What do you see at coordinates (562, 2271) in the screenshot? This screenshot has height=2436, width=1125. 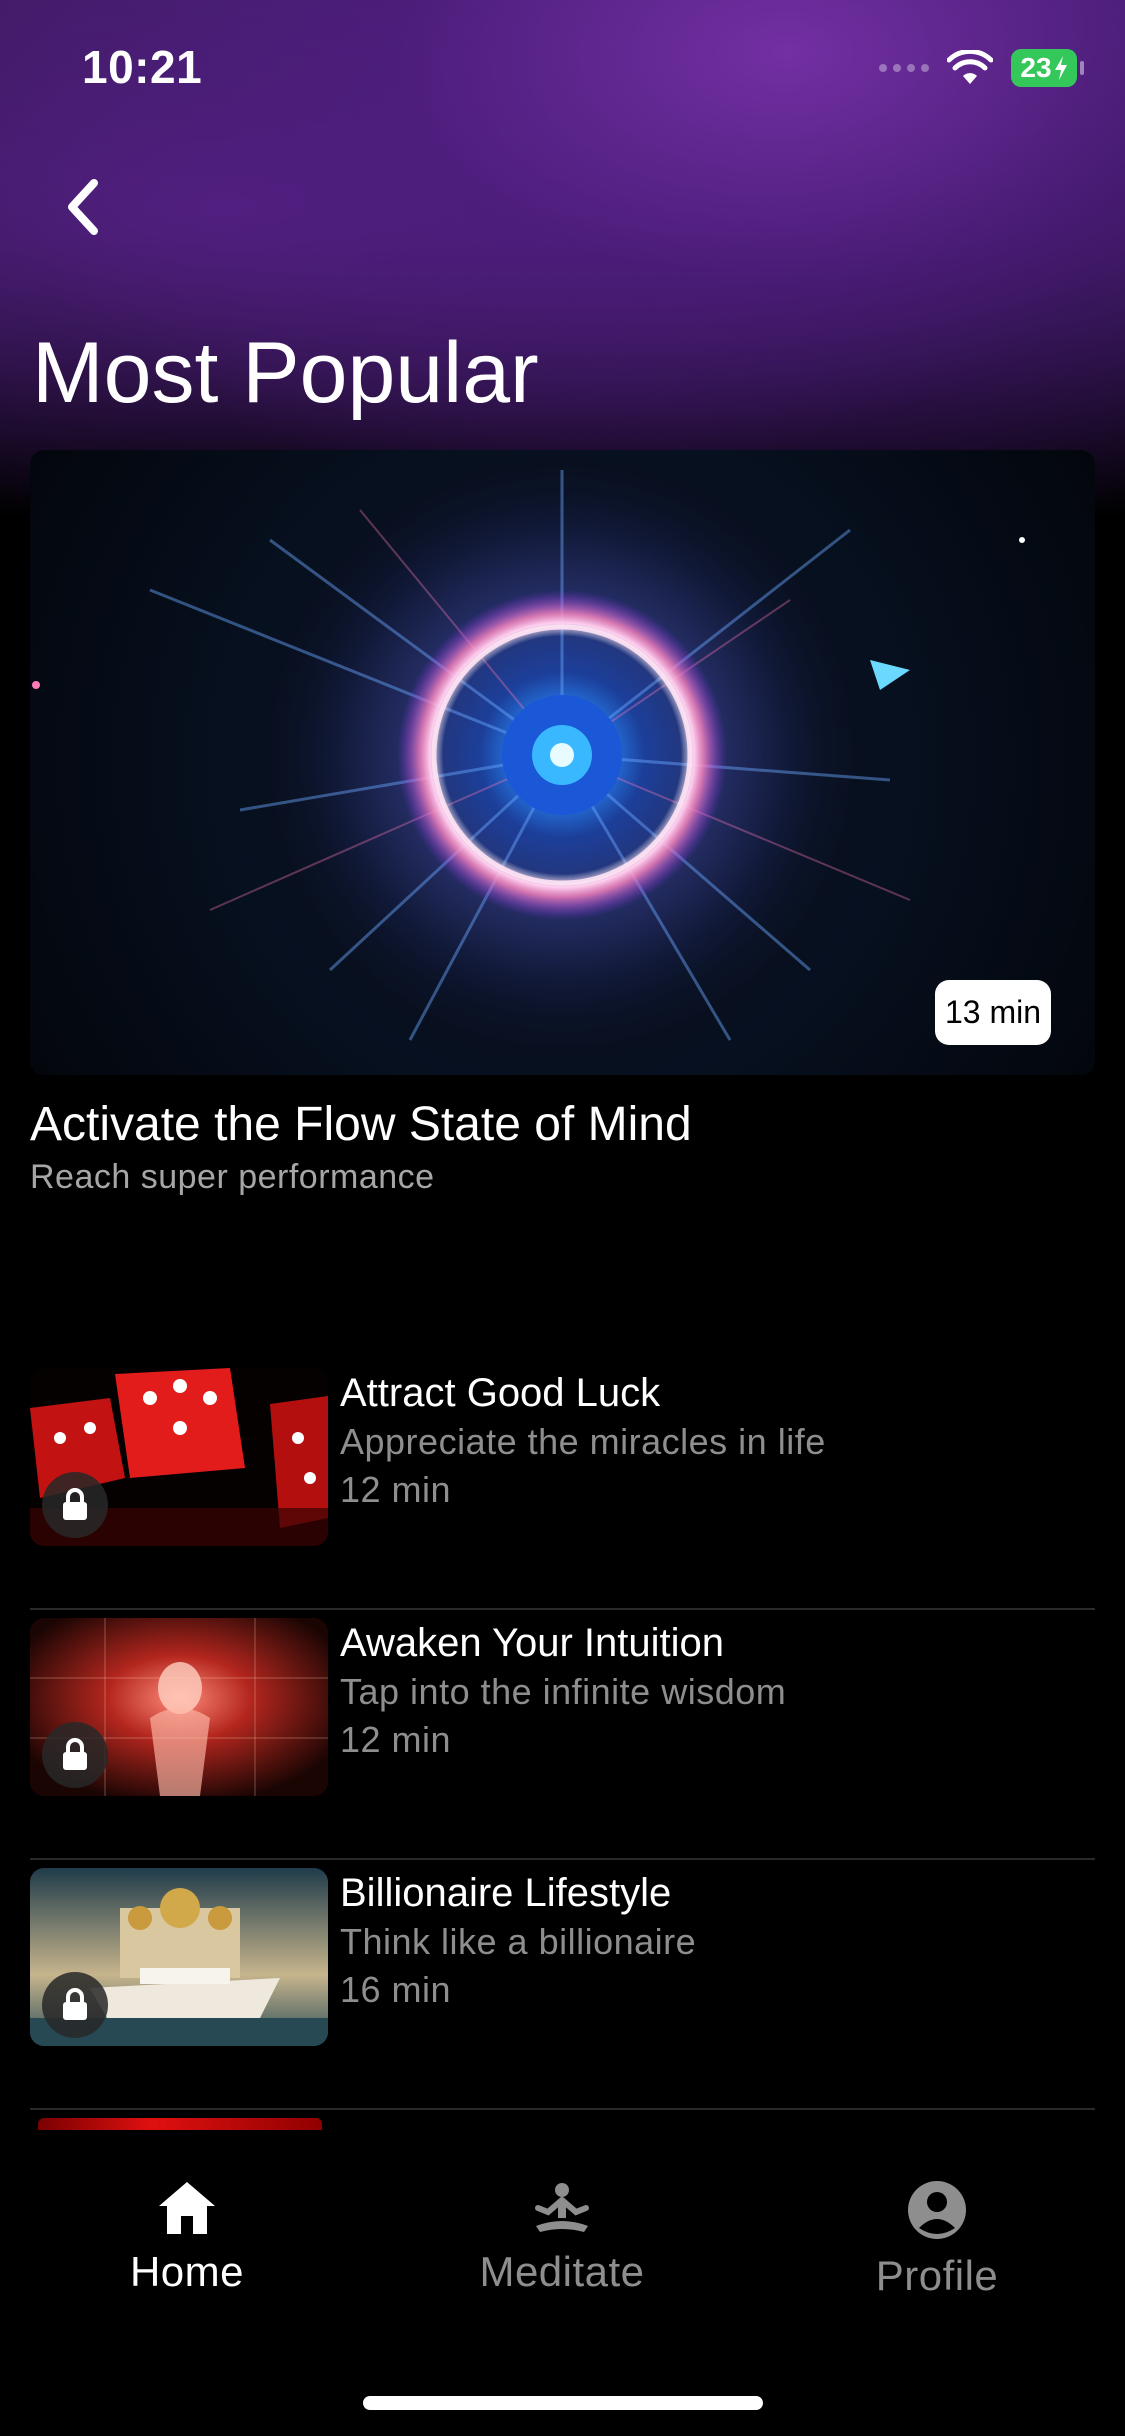 I see `tab-label-meditate: Meditate` at bounding box center [562, 2271].